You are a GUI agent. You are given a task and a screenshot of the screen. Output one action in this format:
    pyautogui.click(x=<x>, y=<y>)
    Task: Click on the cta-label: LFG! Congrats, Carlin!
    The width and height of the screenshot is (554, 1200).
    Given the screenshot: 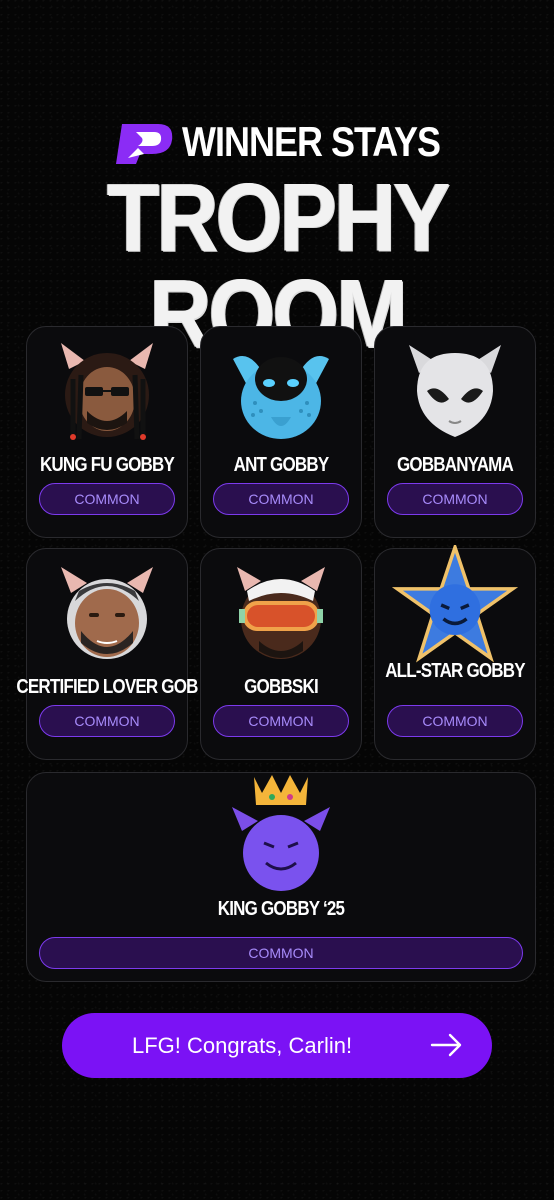 What is the action you would take?
    pyautogui.click(x=242, y=1045)
    